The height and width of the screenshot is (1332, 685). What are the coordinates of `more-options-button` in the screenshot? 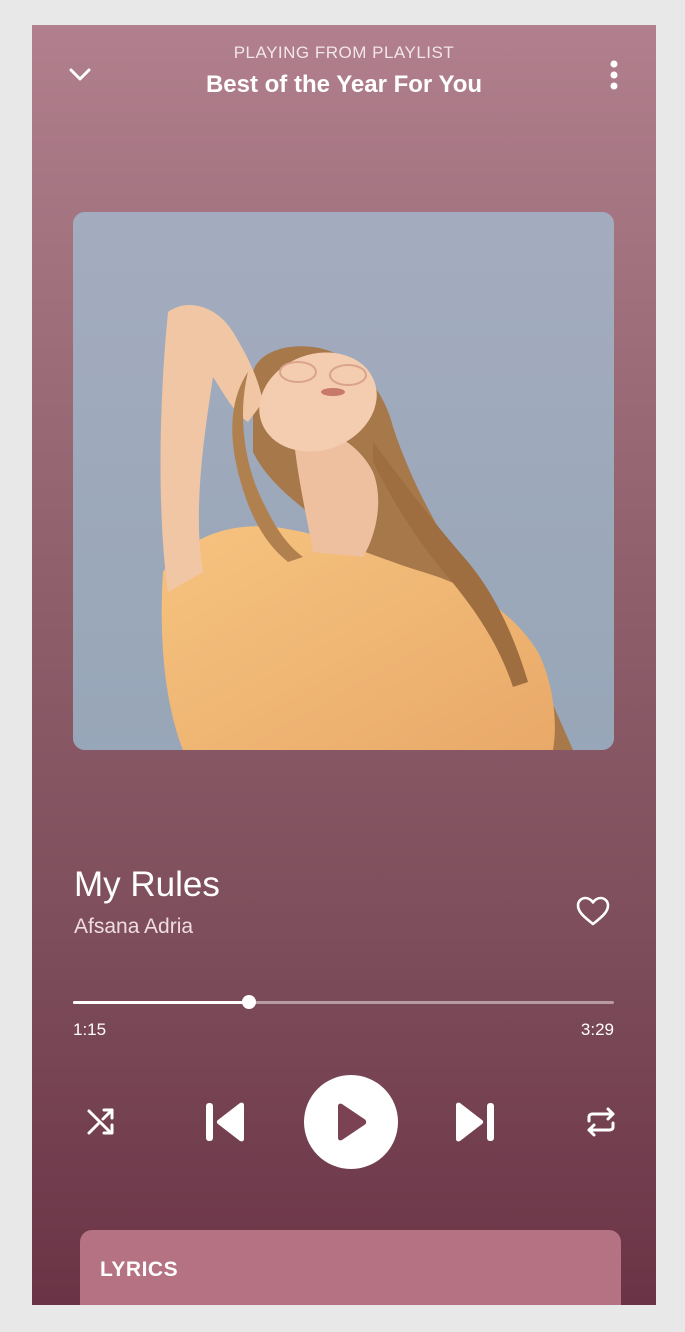 It's located at (614, 75).